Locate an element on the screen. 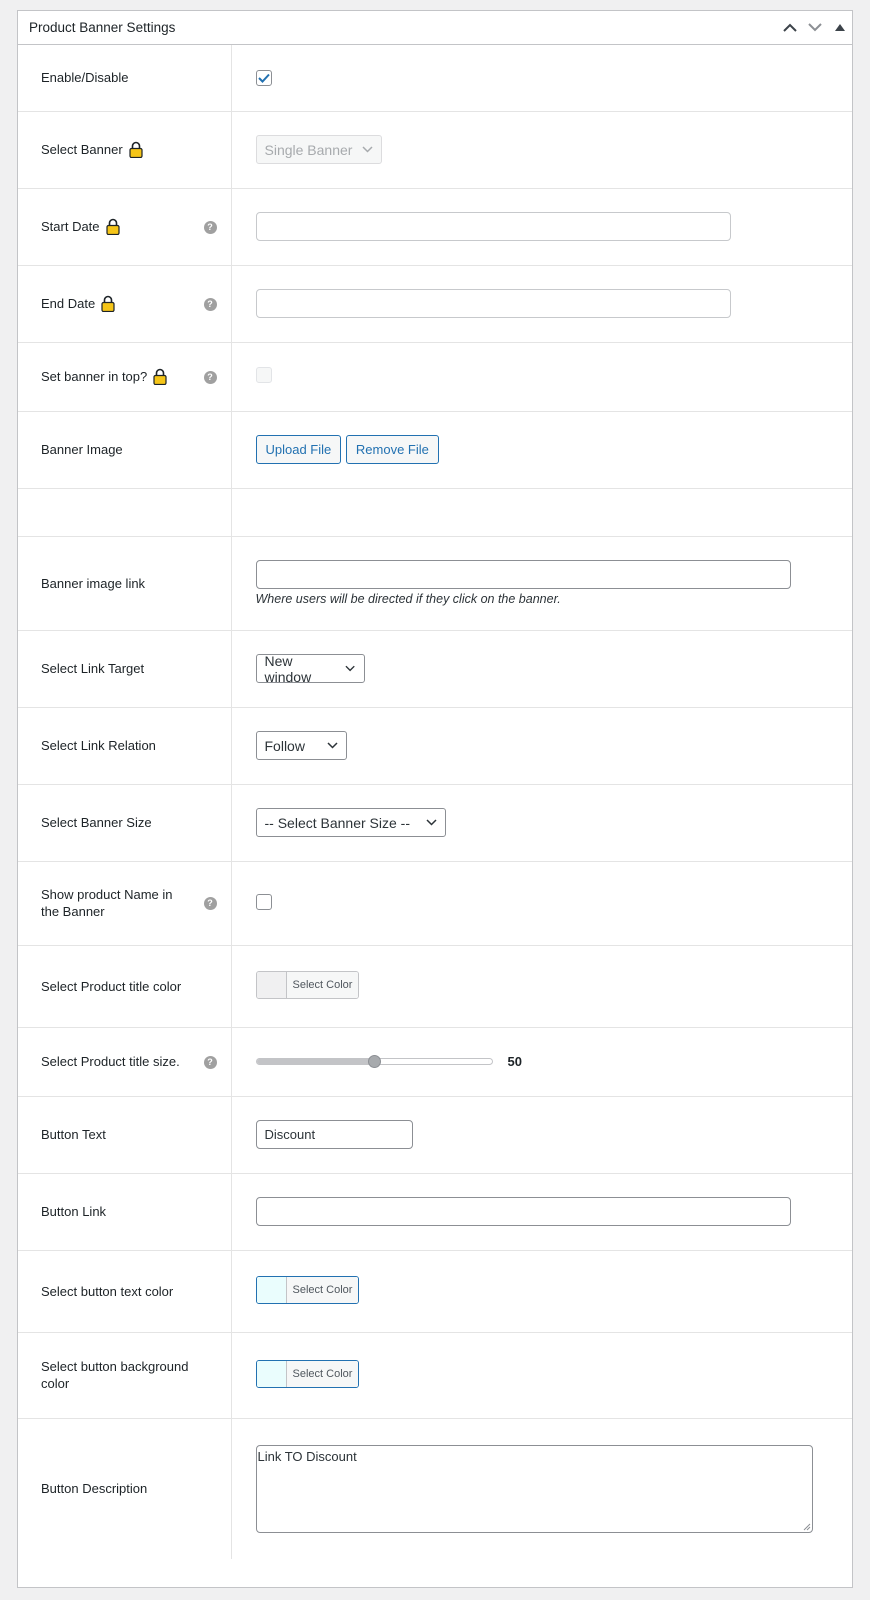 Image resolution: width=870 pixels, height=1600 pixels. chevron-up-icon is located at coordinates (789, 27).